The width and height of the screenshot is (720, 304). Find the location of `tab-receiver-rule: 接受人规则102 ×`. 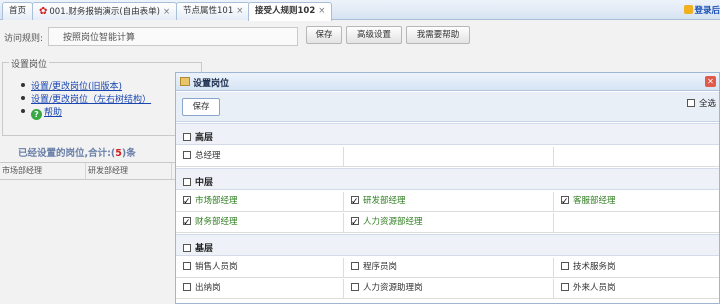

tab-receiver-rule: 接受人规则102 × is located at coordinates (290, 11).